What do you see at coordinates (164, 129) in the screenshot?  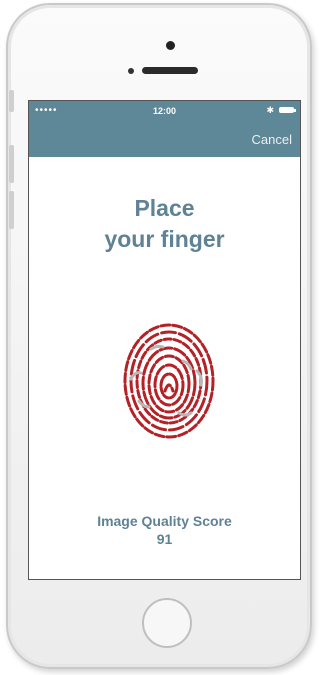 I see `navigation-bar: ••••• 12:00 ✱ Cancel` at bounding box center [164, 129].